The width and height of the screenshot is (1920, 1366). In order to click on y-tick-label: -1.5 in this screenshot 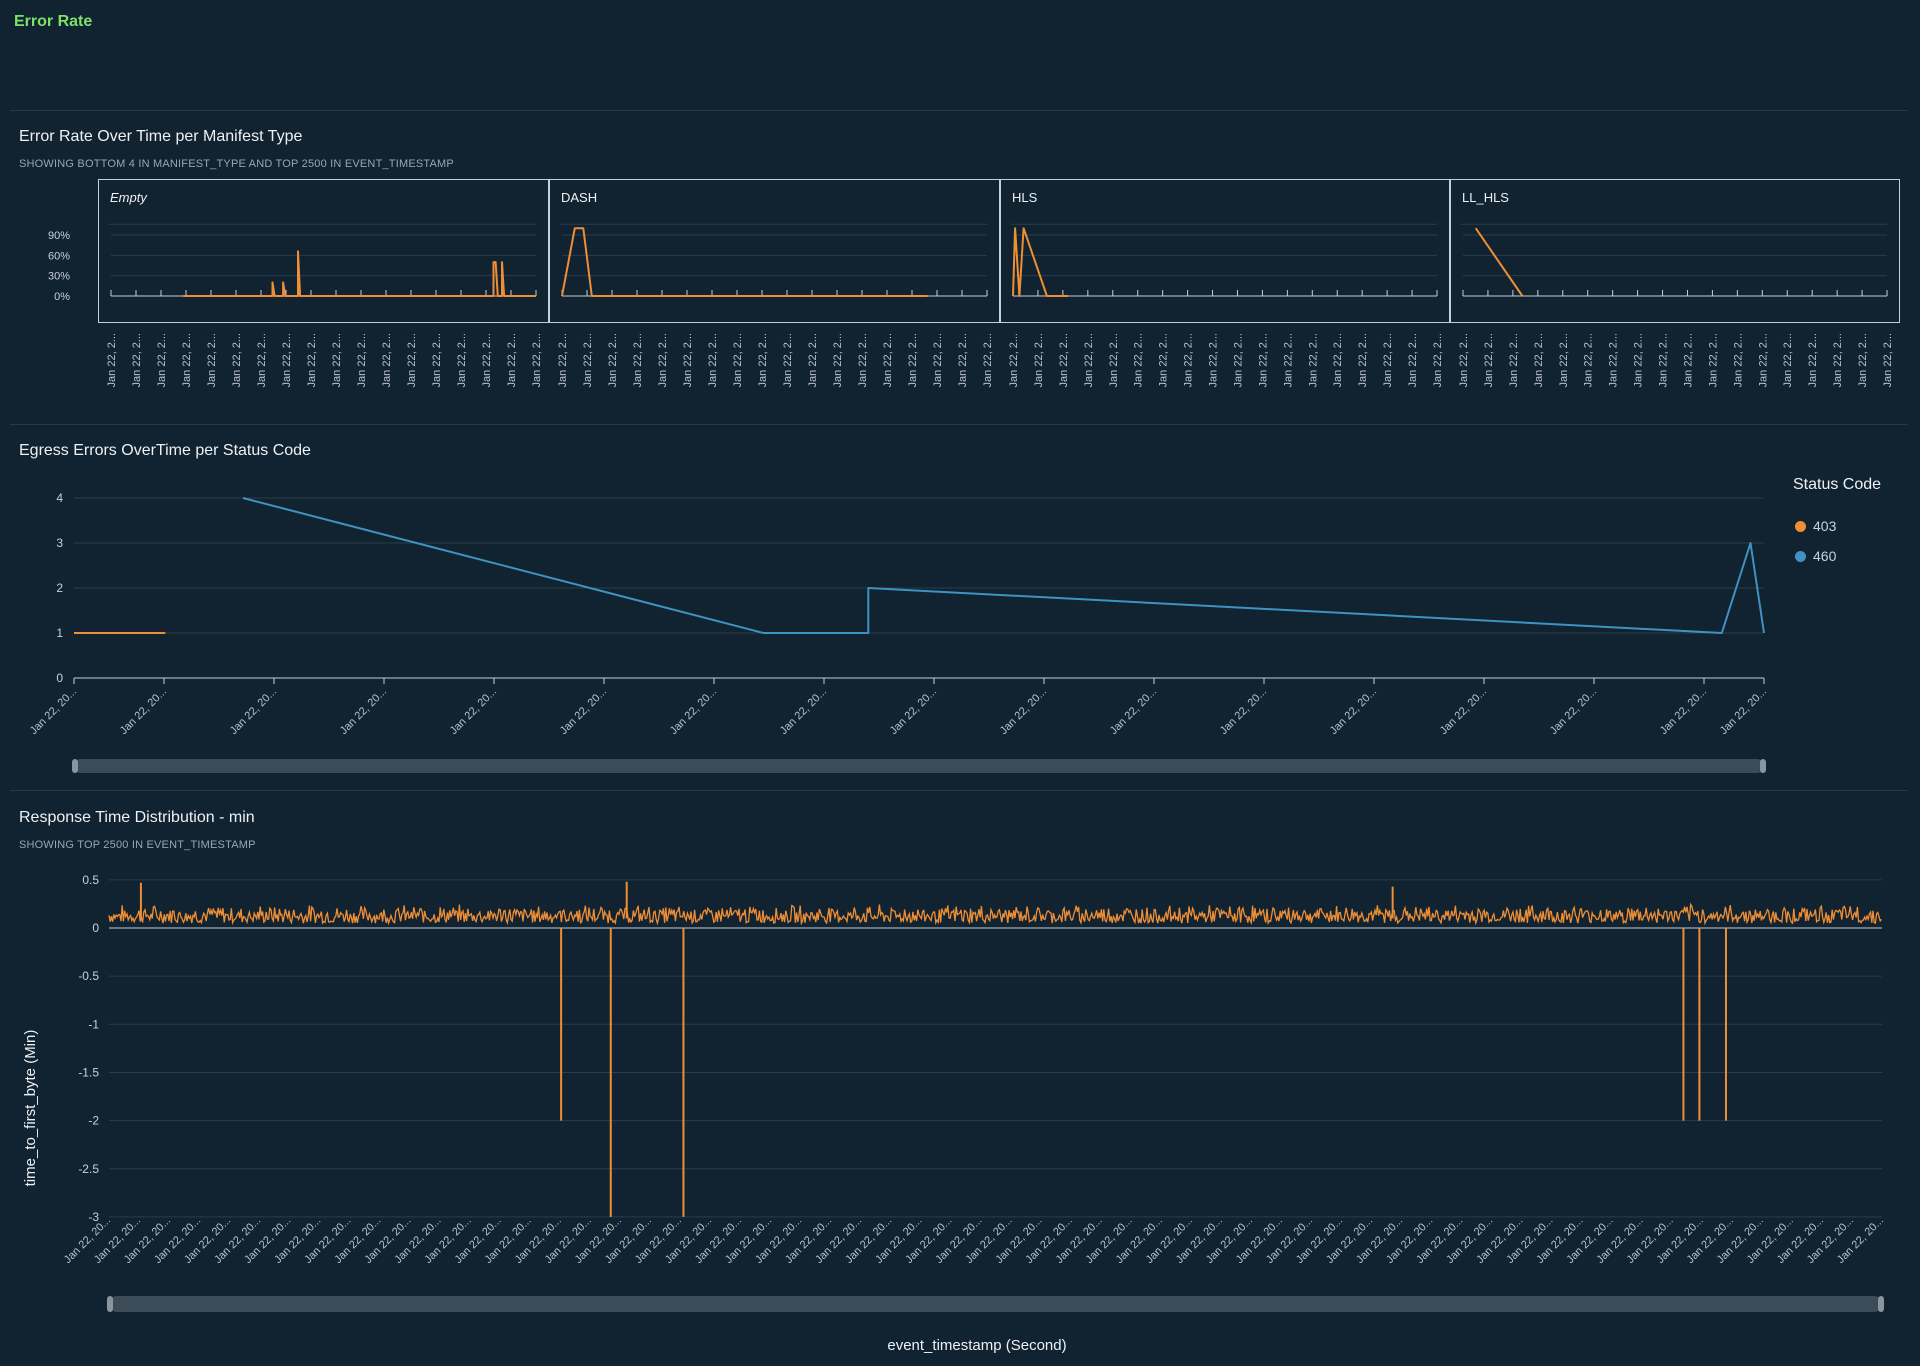, I will do `click(88, 1072)`.